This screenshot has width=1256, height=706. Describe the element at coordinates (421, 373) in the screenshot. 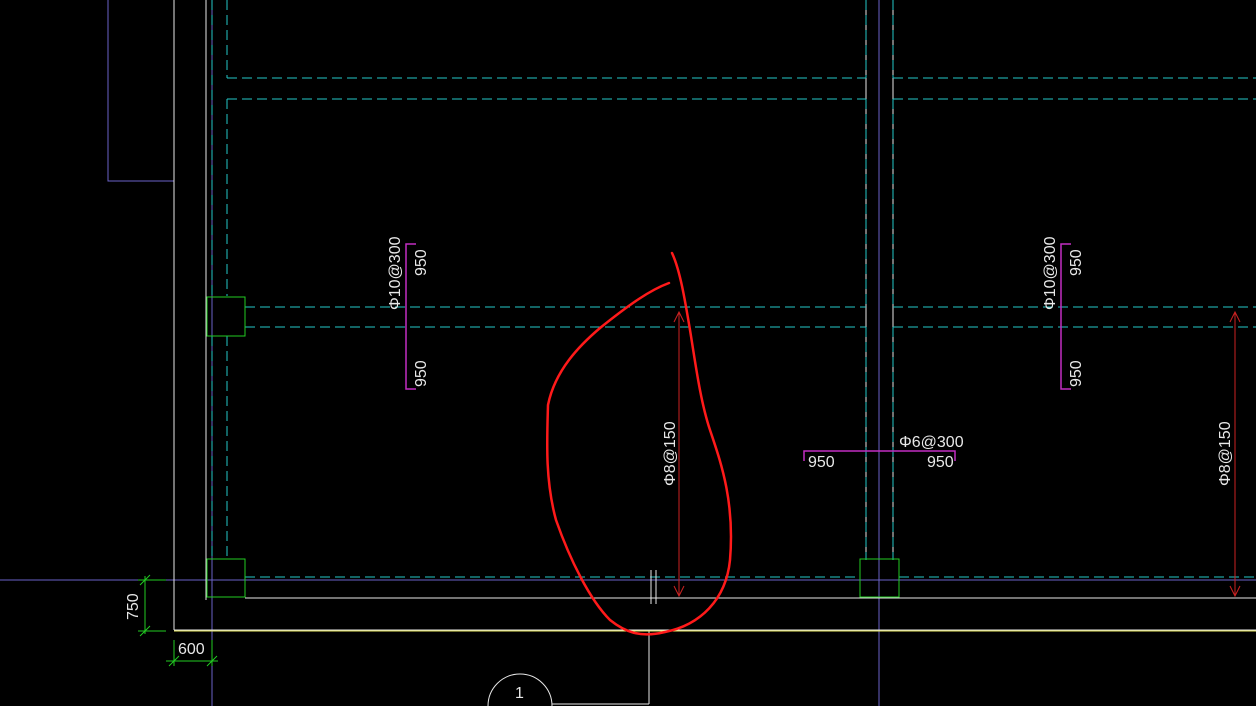

I see `rebar-top-left-lower-len: 950` at that location.